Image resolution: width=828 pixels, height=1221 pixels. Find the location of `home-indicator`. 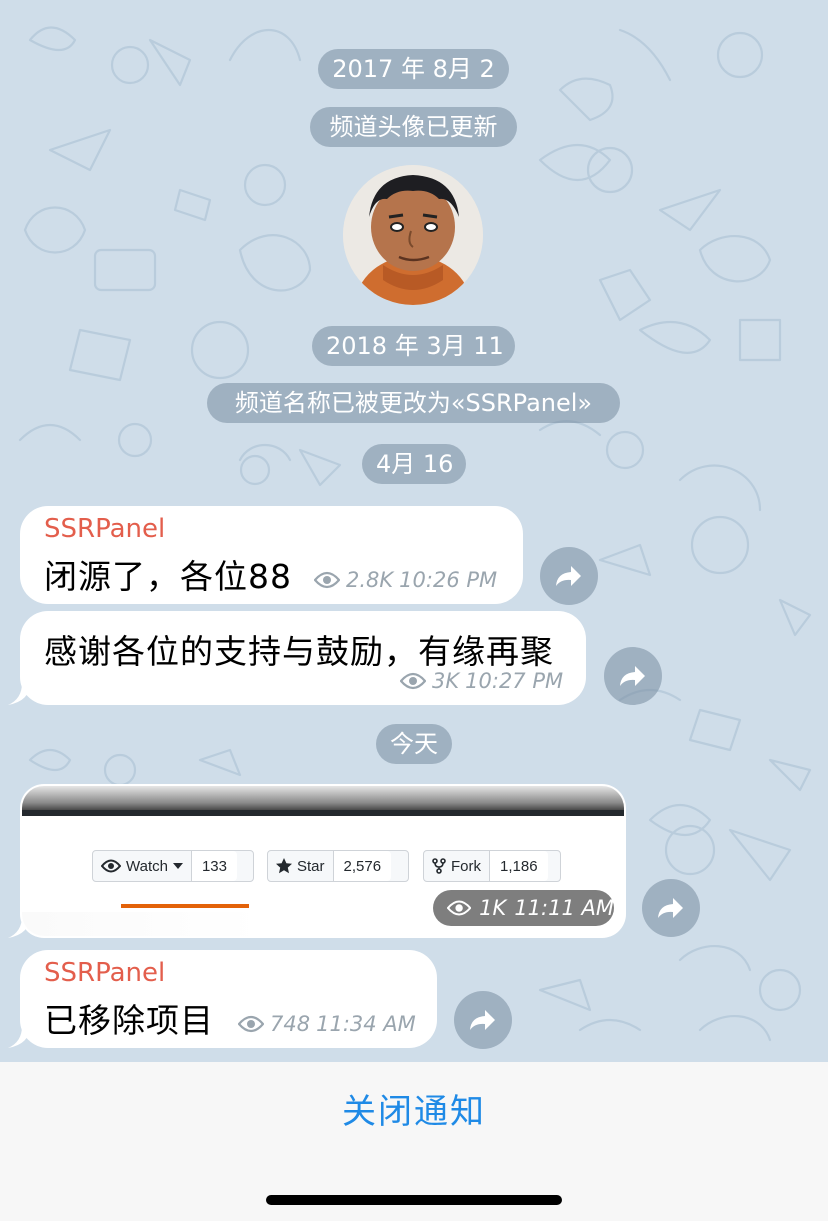

home-indicator is located at coordinates (414, 1200).